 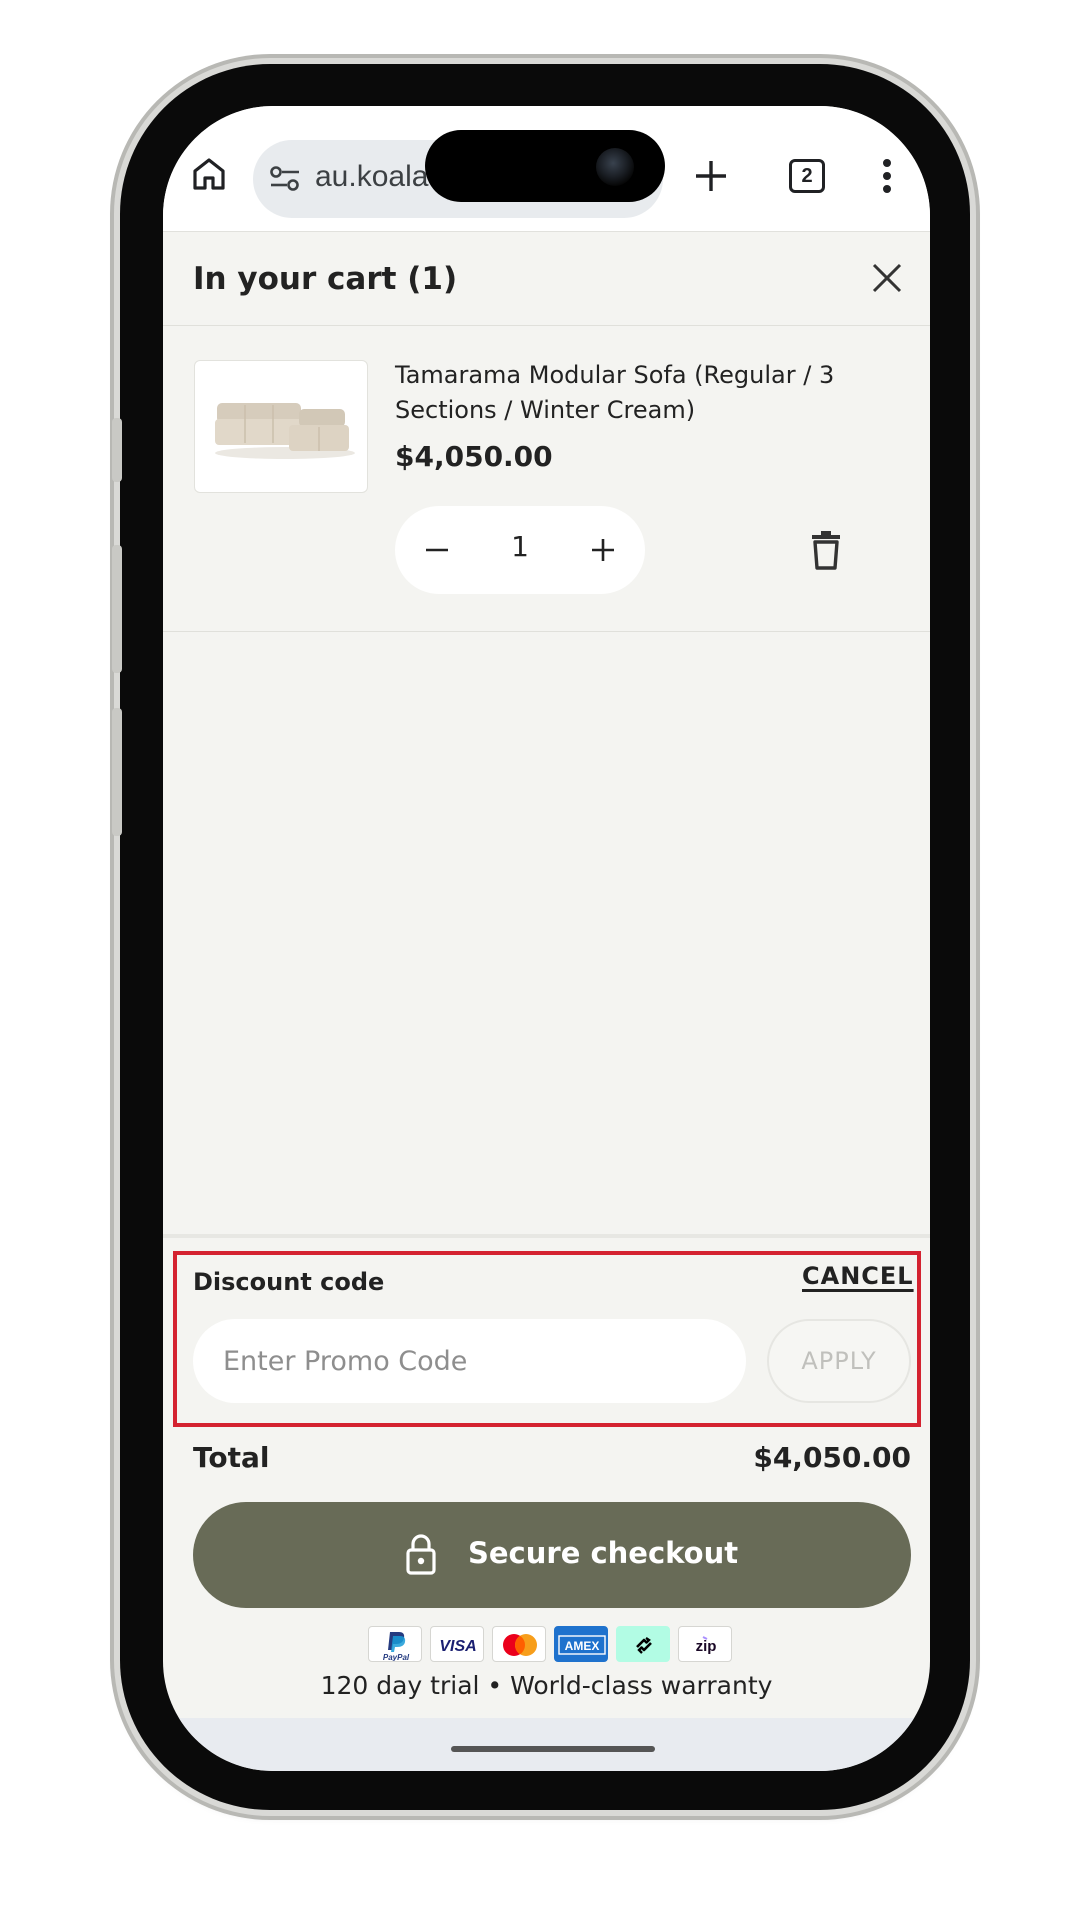 I want to click on quantity-stepper: 1, so click(x=520, y=550).